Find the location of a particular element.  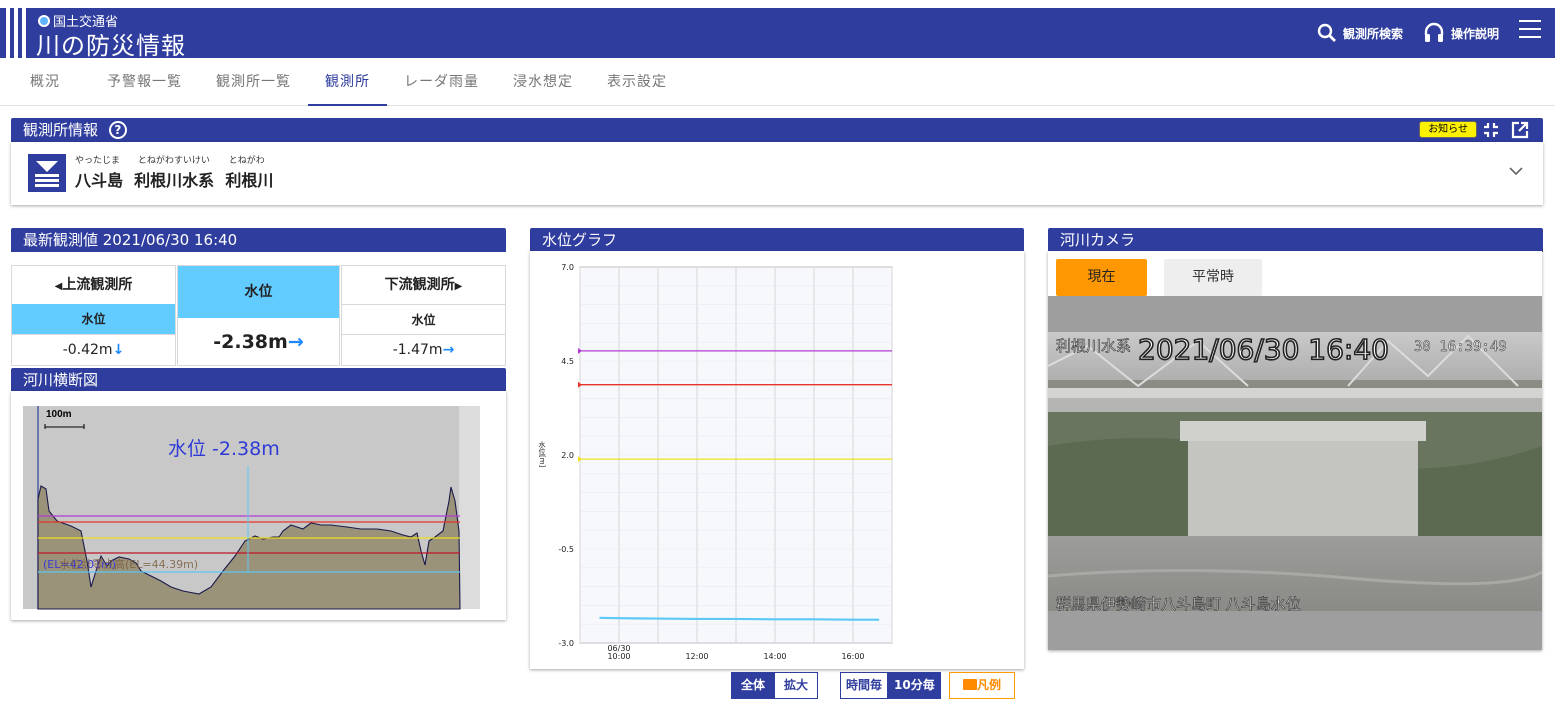

current-value: -2.38m→ is located at coordinates (258, 342).